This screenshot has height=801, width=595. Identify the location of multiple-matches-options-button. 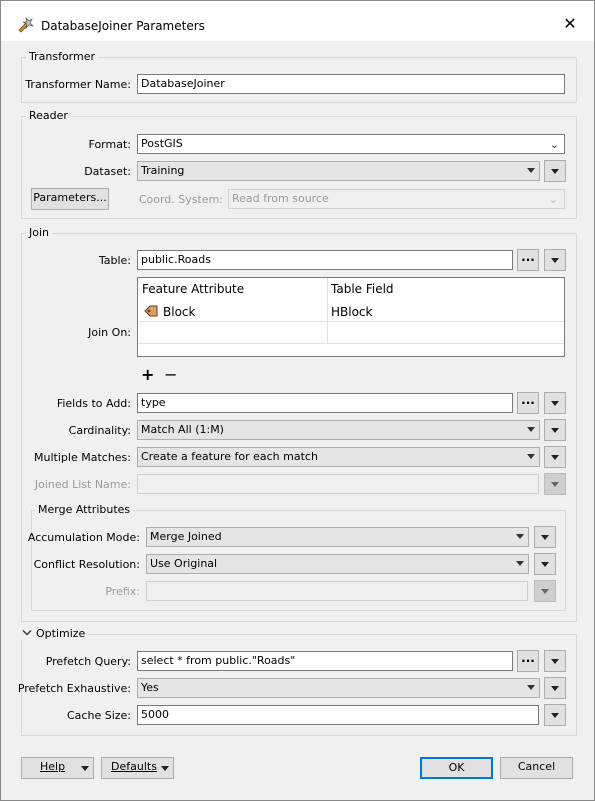
(555, 457).